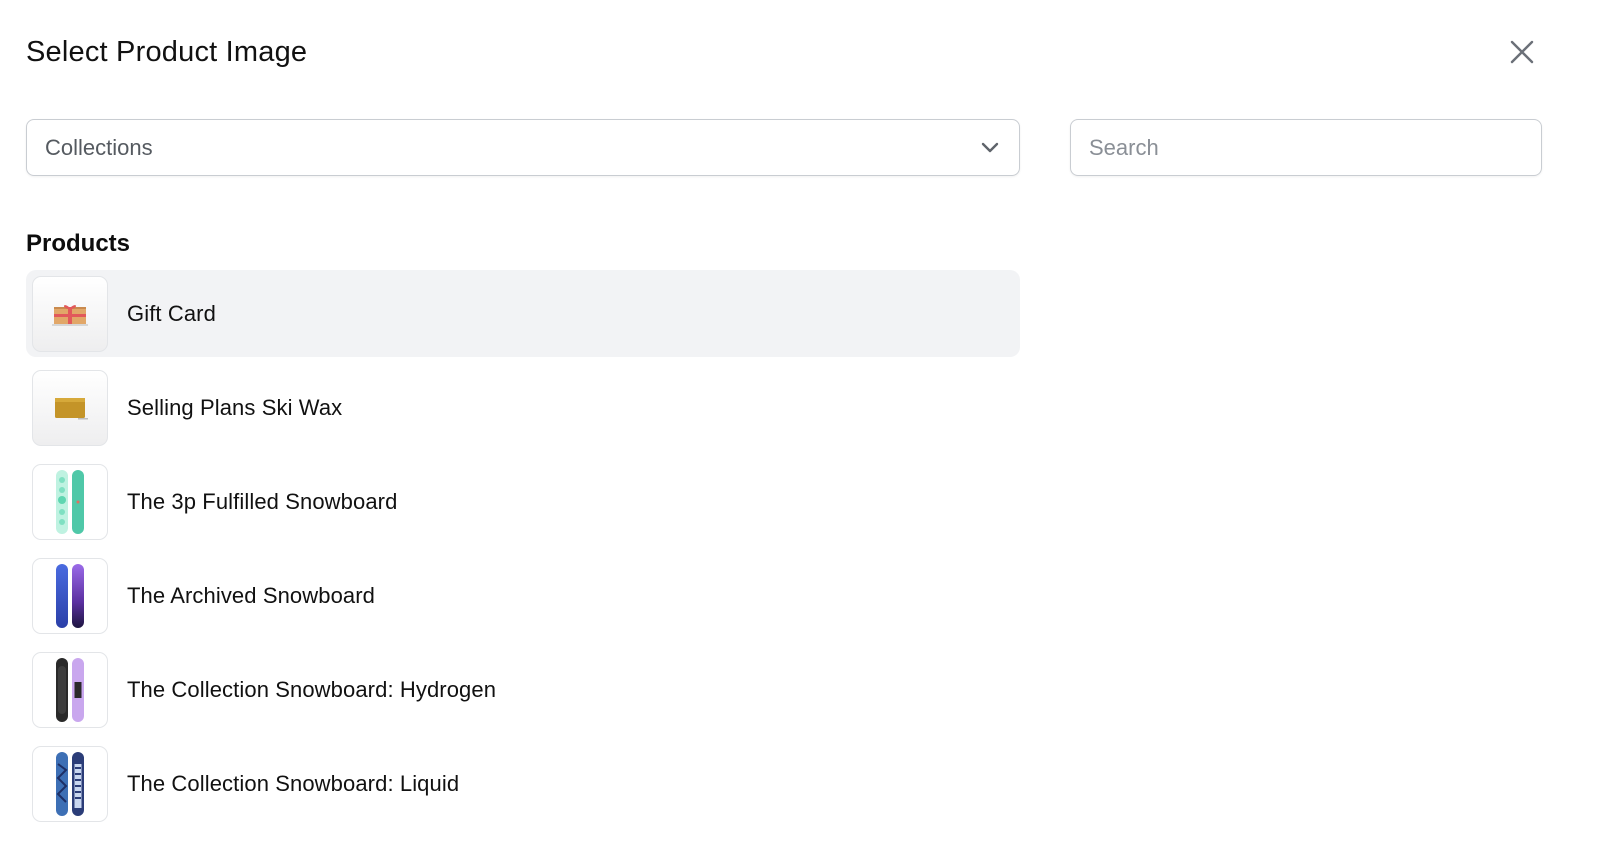  Describe the element at coordinates (262, 501) in the screenshot. I see `product-name: The 3p Fulfilled Snowboard` at that location.